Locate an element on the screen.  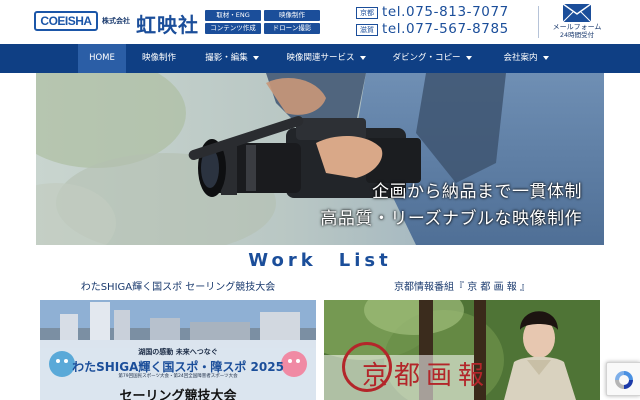
nav-item-video-production: 映像制作 is located at coordinates (159, 58).